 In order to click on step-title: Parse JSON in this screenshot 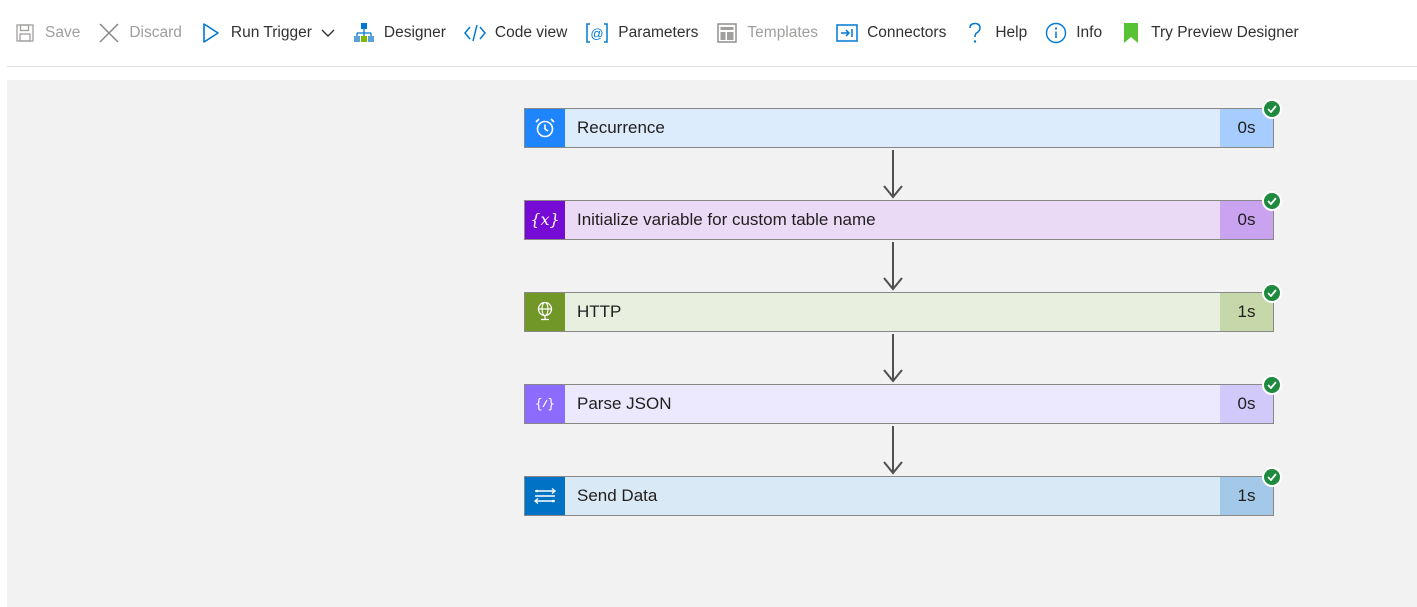, I will do `click(624, 403)`.